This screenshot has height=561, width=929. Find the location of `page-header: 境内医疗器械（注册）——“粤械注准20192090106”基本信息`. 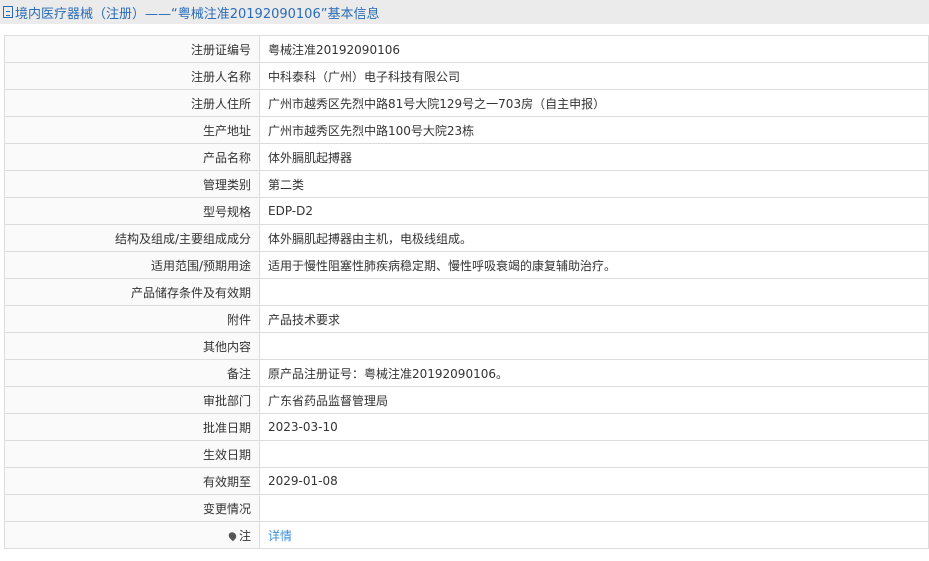

page-header: 境内医疗器械（注册）——“粤械注准20192090106”基本信息 is located at coordinates (464, 12).